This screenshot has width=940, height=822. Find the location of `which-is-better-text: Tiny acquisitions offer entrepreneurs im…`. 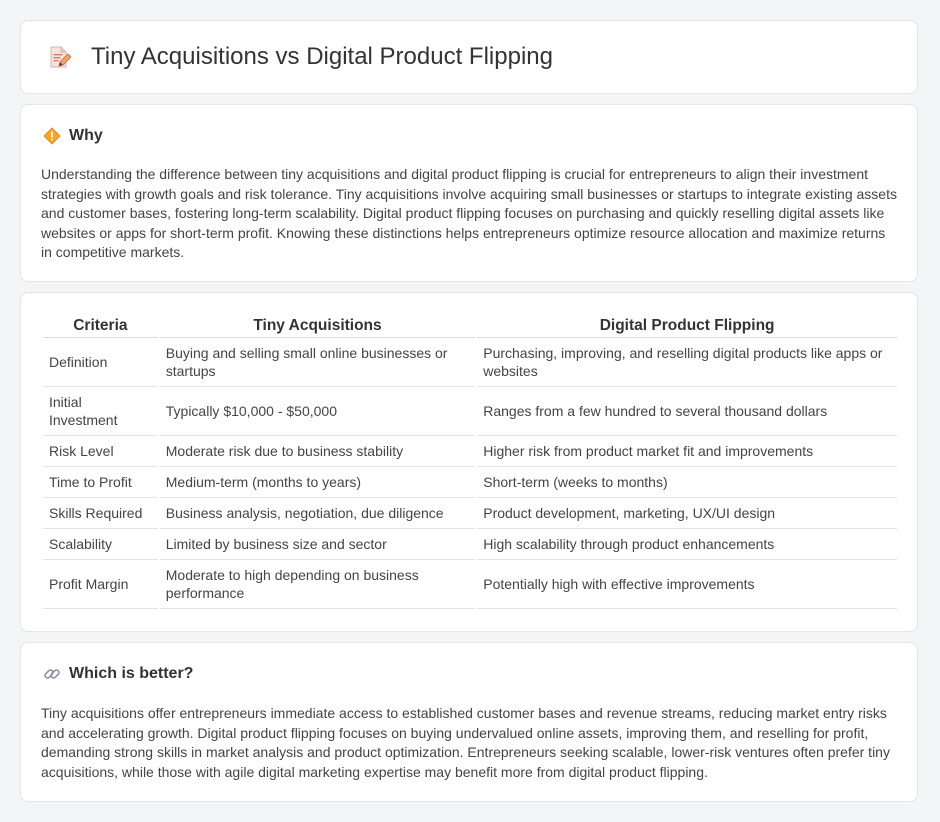

which-is-better-text: Tiny acquisitions offer entrepreneurs im… is located at coordinates (465, 742).